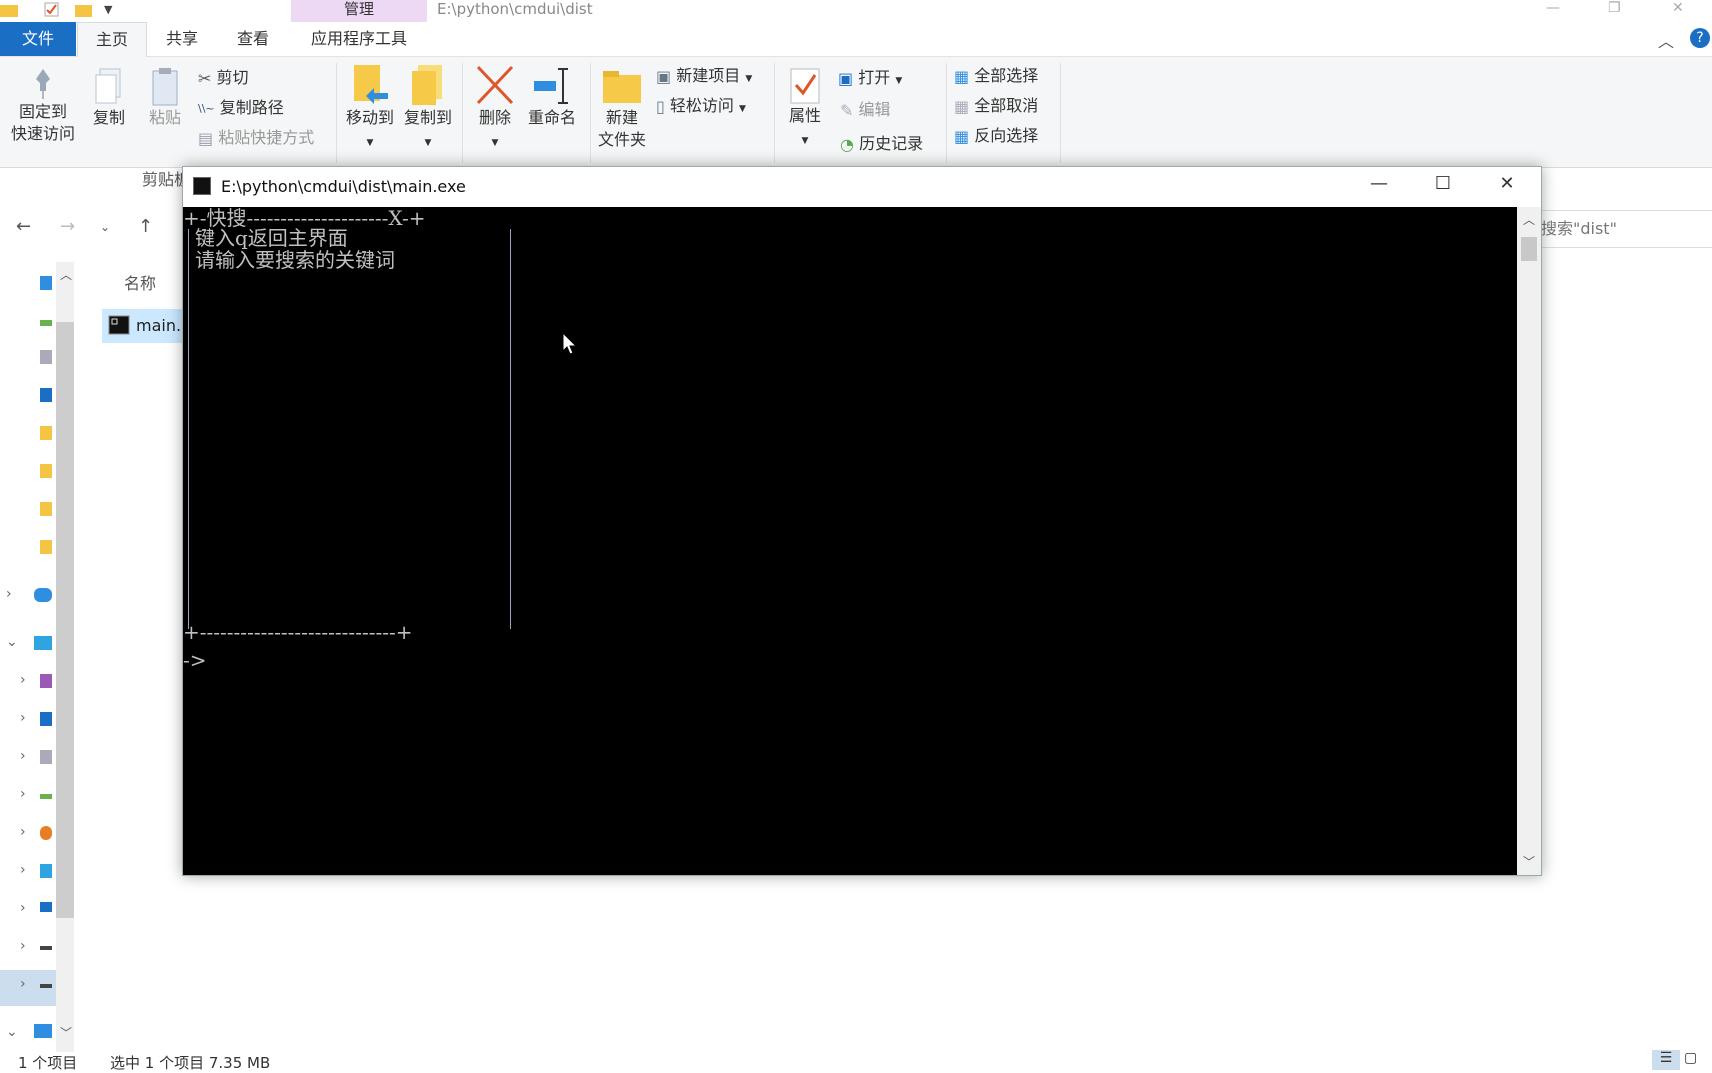  I want to click on console-minimize-icon: —, so click(1379, 183).